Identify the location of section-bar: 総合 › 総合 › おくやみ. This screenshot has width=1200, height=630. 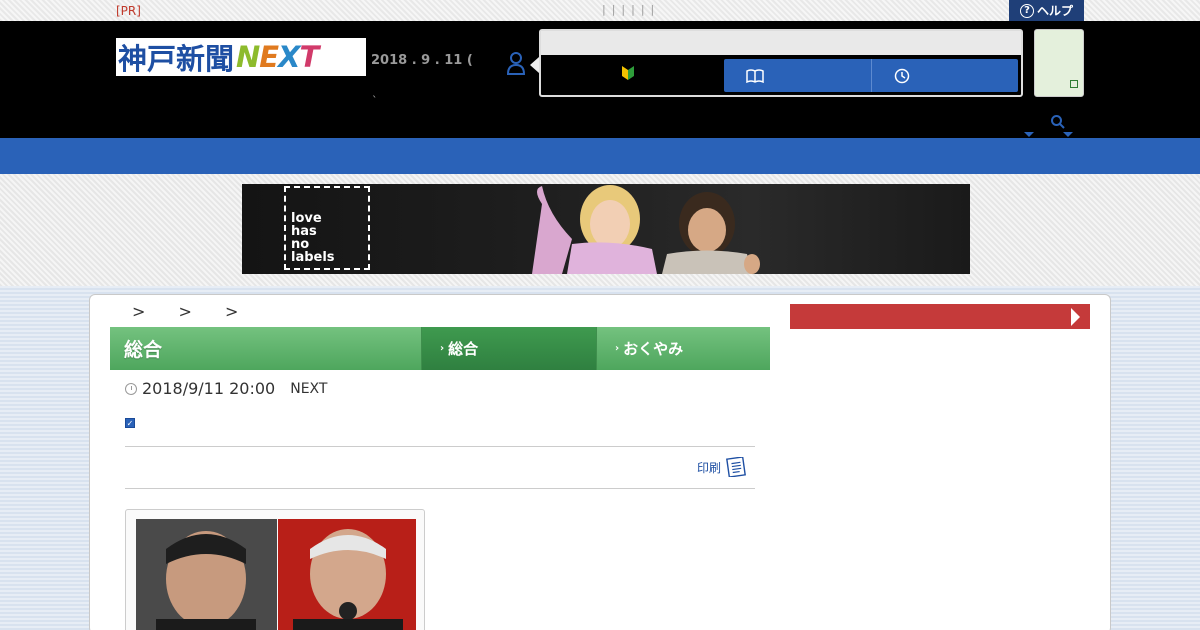
(440, 348).